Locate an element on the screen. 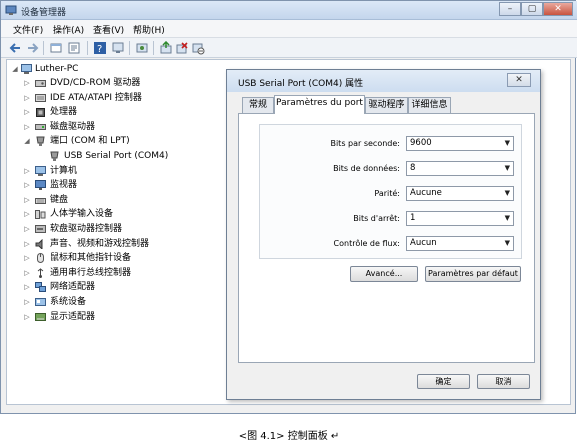  menu-file: 文件(F) is located at coordinates (28, 29).